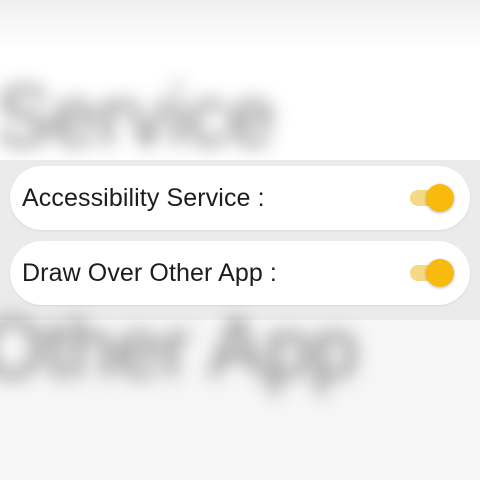 The image size is (480, 480). Describe the element at coordinates (138, 116) in the screenshot. I see `blurred-background-text-top: y Service` at that location.